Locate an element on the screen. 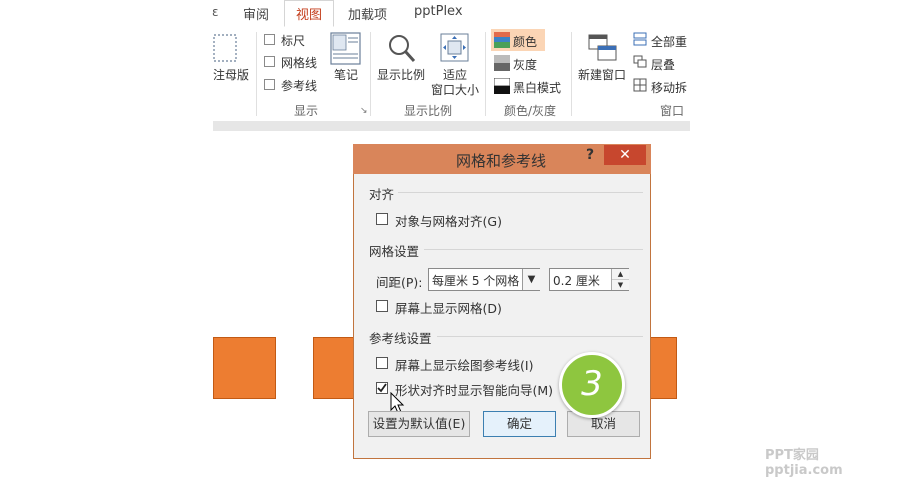 This screenshot has width=900, height=478. move-split-icon is located at coordinates (640, 85).